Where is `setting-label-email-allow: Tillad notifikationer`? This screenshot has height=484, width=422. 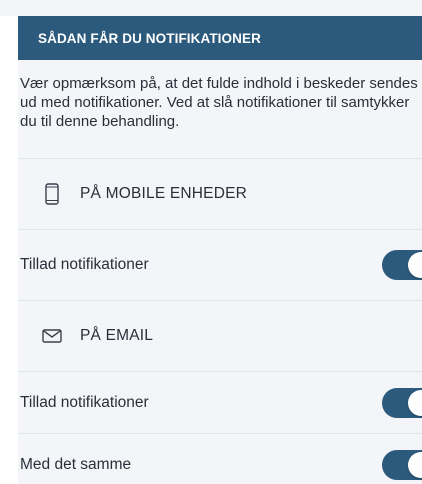 setting-label-email-allow: Tillad notifikationer is located at coordinates (84, 402).